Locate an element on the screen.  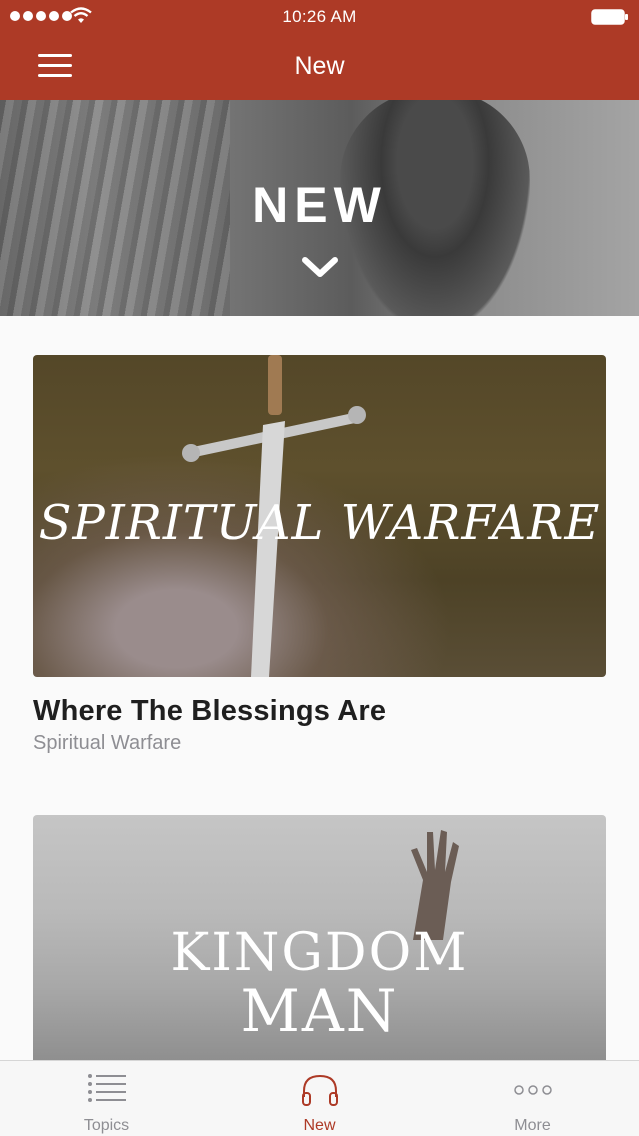
tab-bar: Topics New More is located at coordinates (319, 1098).